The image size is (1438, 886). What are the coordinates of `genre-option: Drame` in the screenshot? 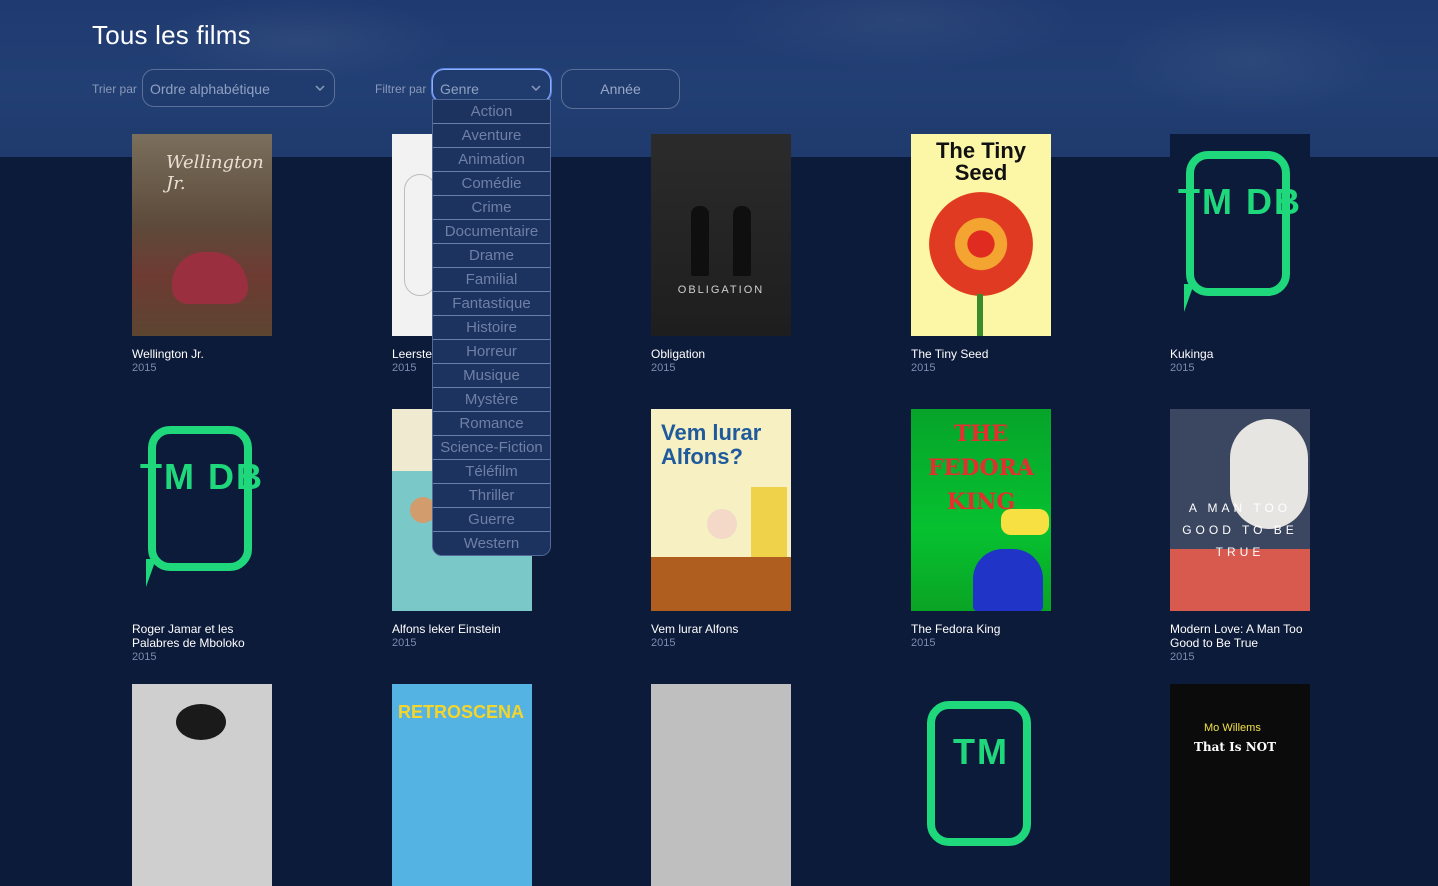 It's located at (491, 256).